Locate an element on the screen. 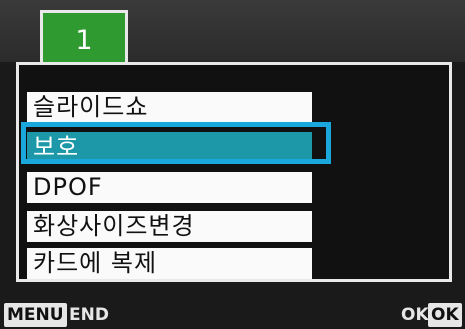  ok-label: OK is located at coordinates (415, 315).